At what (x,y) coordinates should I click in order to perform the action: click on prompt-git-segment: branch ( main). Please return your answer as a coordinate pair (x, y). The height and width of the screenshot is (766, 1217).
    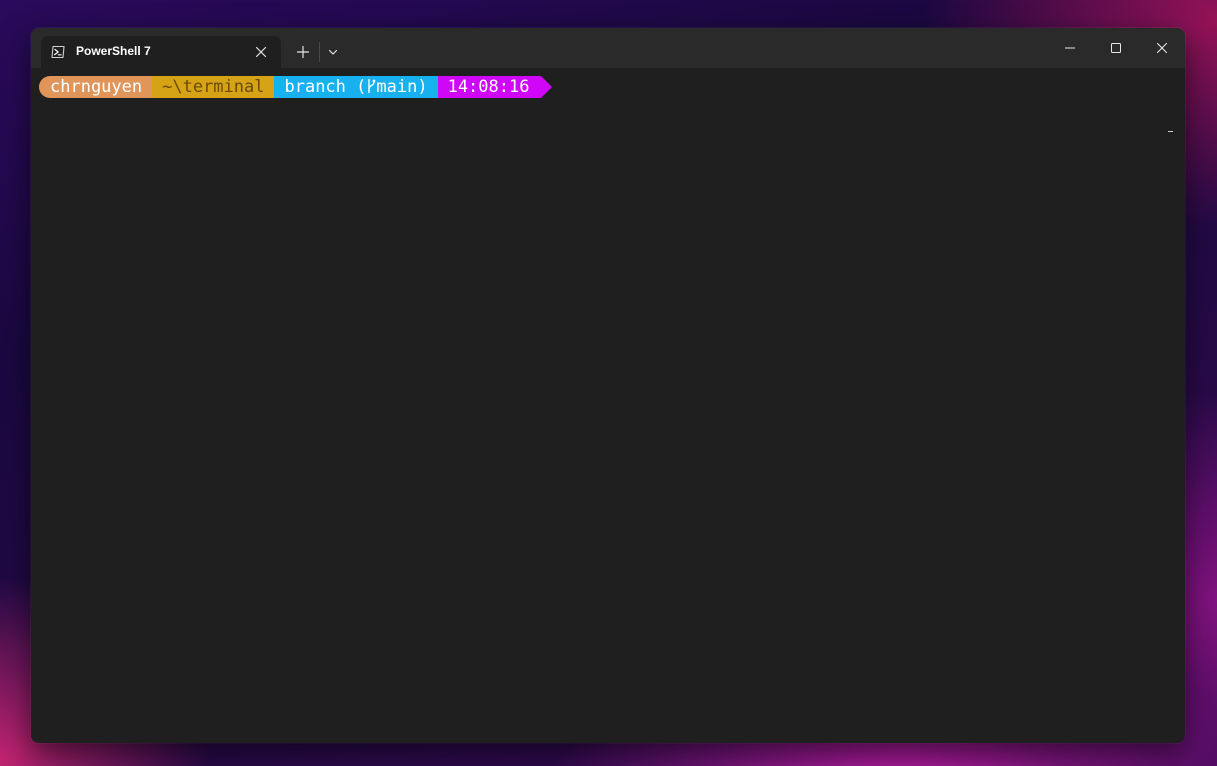
    Looking at the image, I should click on (356, 87).